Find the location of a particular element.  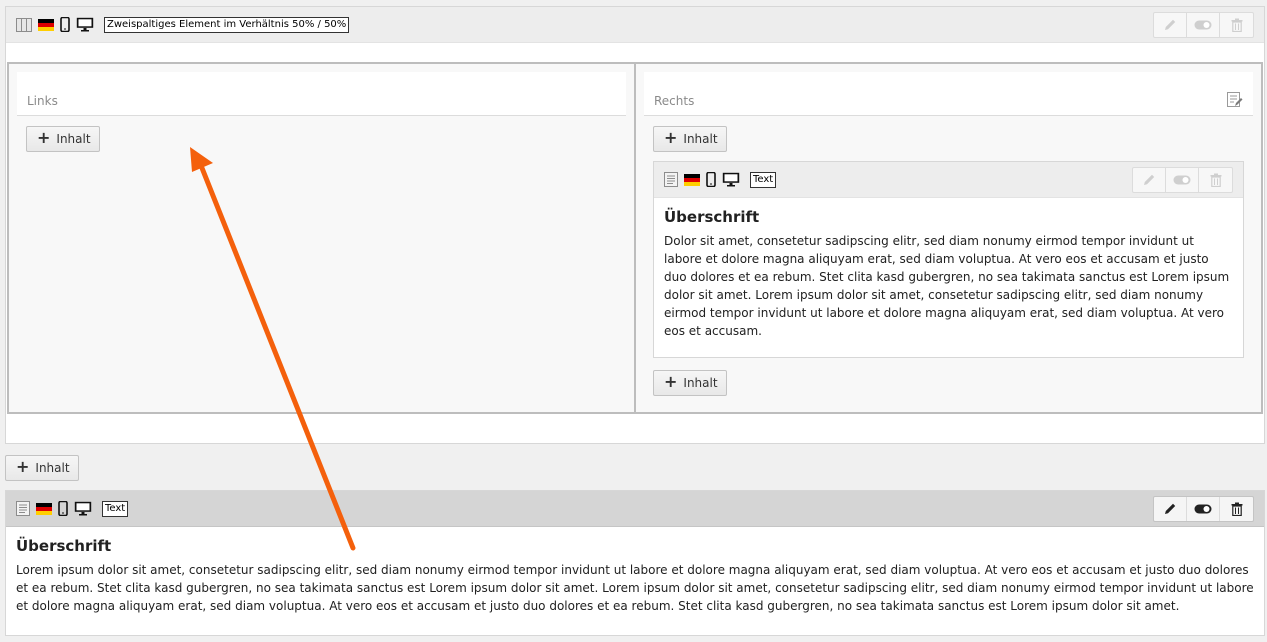

container-action-buttons is located at coordinates (1203, 25).